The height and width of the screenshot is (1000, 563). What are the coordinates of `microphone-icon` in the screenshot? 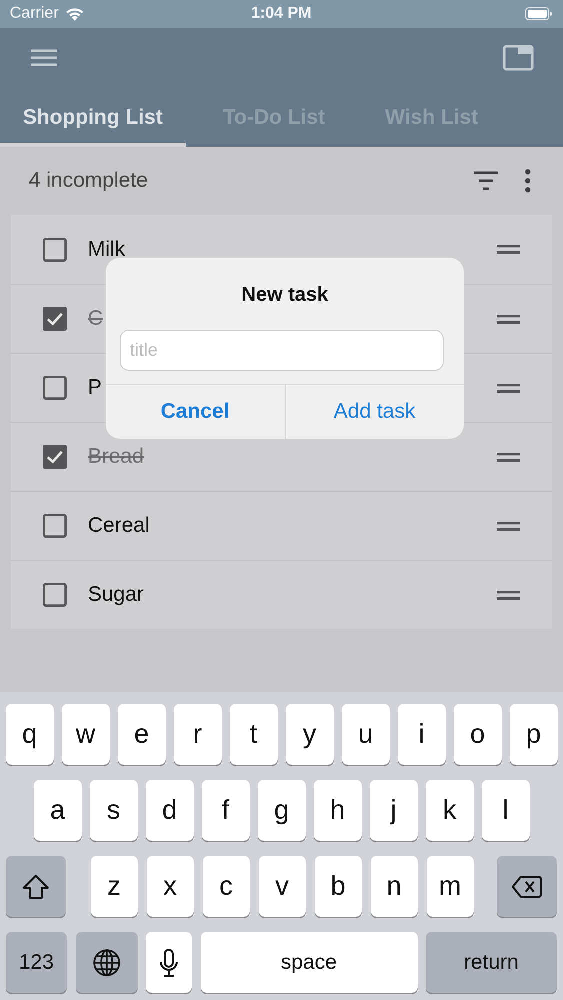 It's located at (169, 962).